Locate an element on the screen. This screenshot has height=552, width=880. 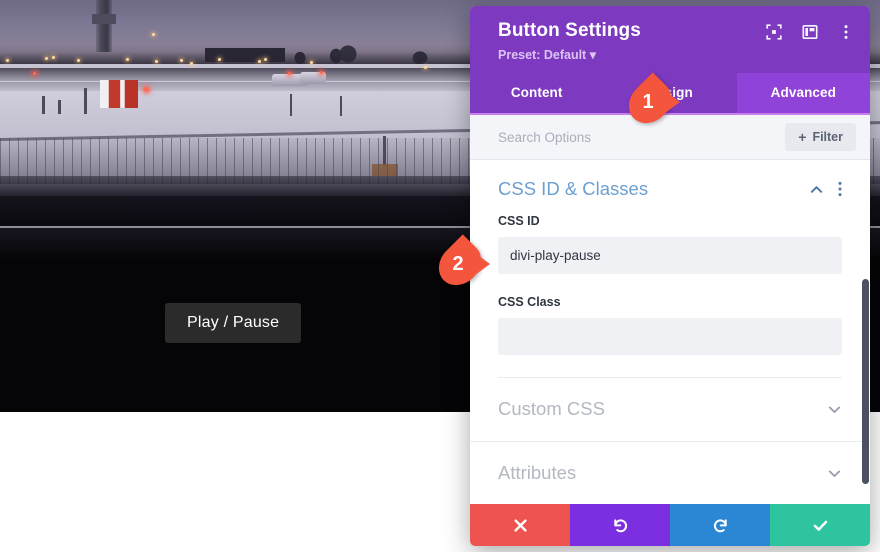
callout-number: 1 is located at coordinates (648, 101).